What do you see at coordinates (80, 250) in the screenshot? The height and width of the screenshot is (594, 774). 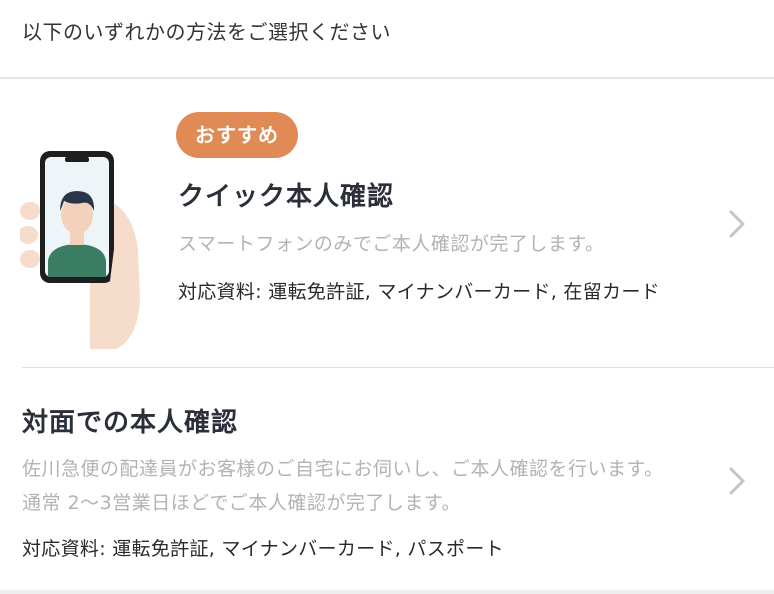 I see `smartphone-selfie-illustration` at bounding box center [80, 250].